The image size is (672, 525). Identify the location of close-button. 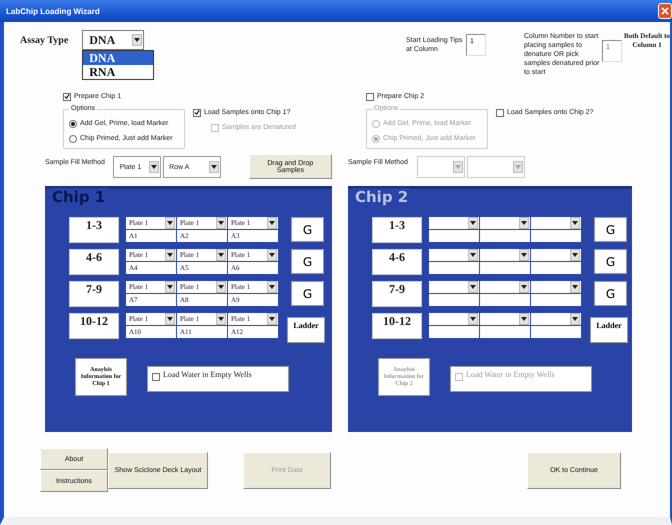
(665, 11).